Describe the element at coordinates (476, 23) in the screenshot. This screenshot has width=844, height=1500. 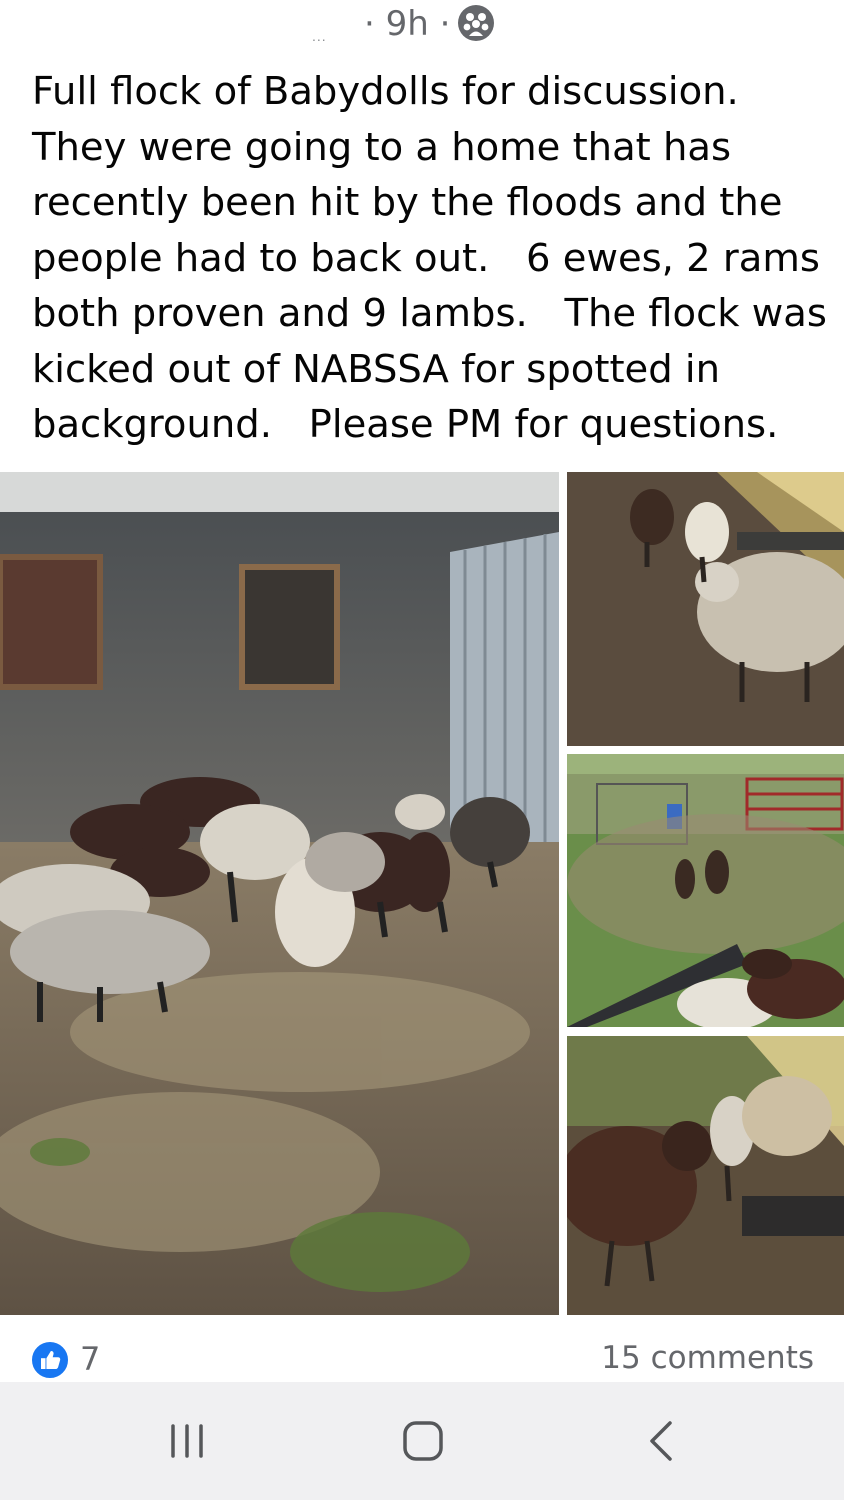
I see `friends-icon` at that location.